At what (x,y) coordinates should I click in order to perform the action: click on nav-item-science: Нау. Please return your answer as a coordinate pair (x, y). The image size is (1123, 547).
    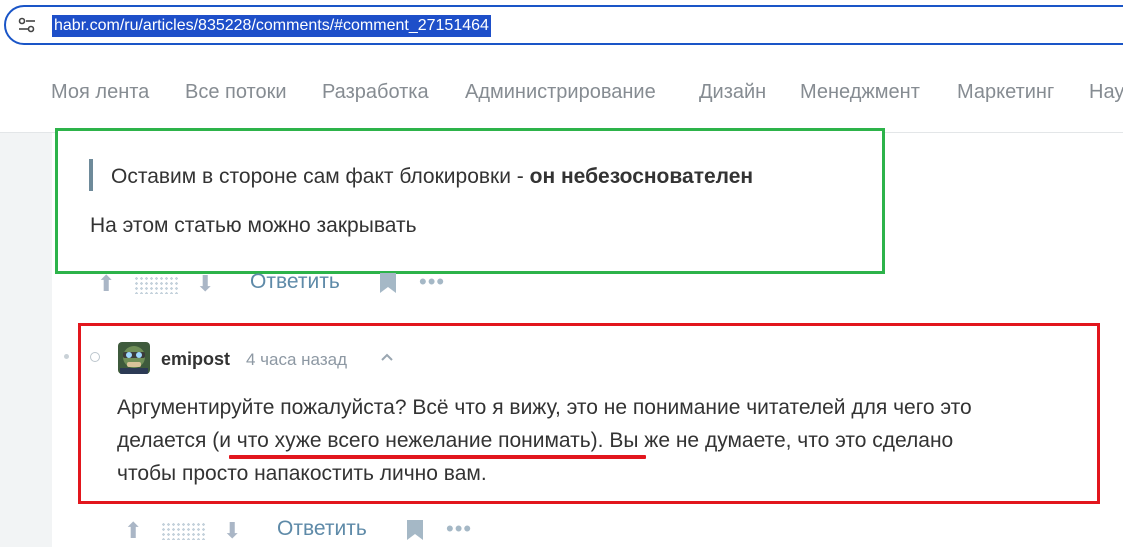
    Looking at the image, I should click on (1106, 92).